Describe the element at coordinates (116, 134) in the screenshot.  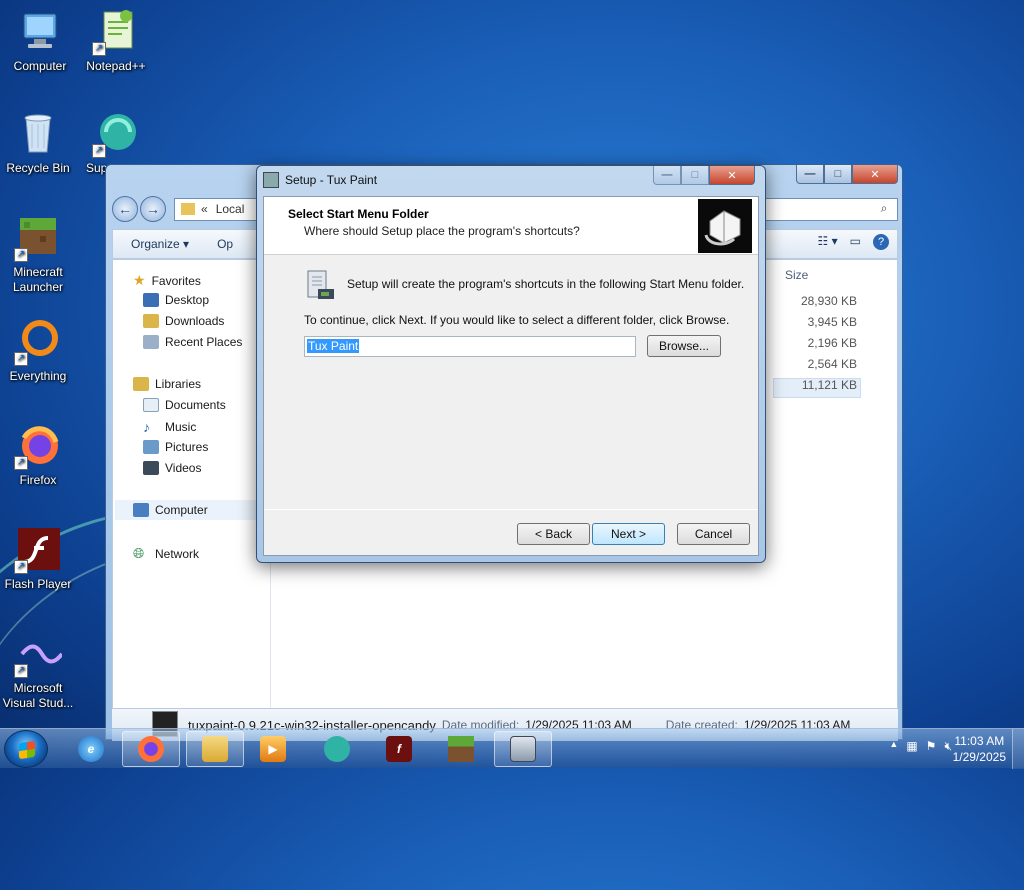
I see `support-icon: ↗` at that location.